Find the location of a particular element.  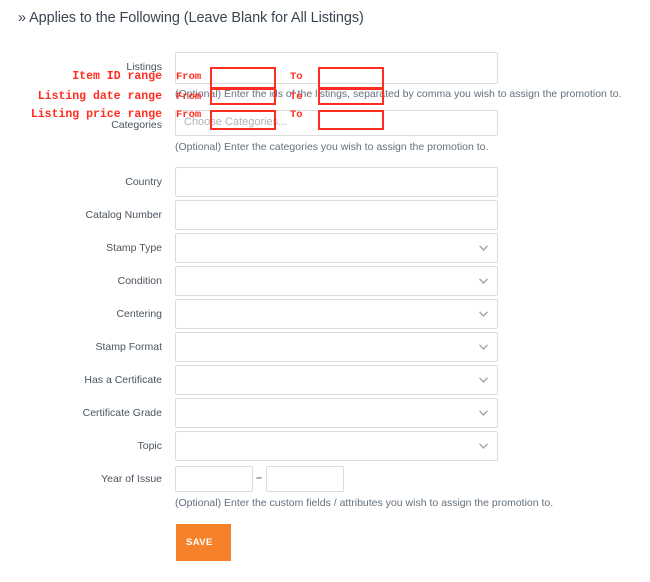

topic-label: Topic is located at coordinates (149, 446).